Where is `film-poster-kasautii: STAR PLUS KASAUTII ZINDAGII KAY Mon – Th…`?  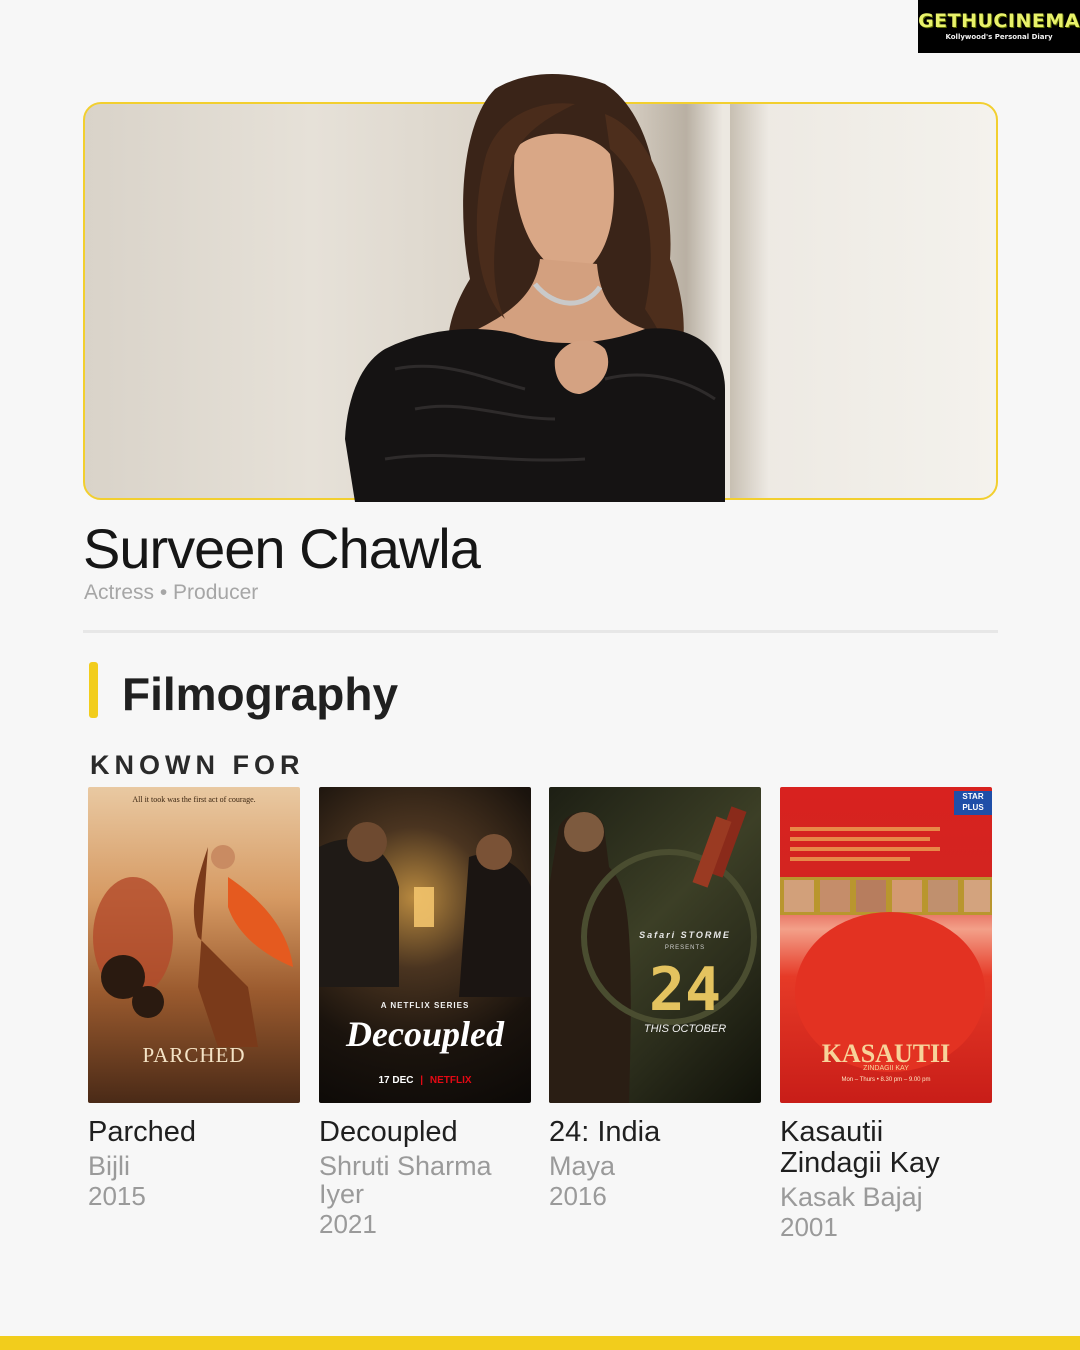 film-poster-kasautii: STAR PLUS KASAUTII ZINDAGII KAY Mon – Th… is located at coordinates (886, 945).